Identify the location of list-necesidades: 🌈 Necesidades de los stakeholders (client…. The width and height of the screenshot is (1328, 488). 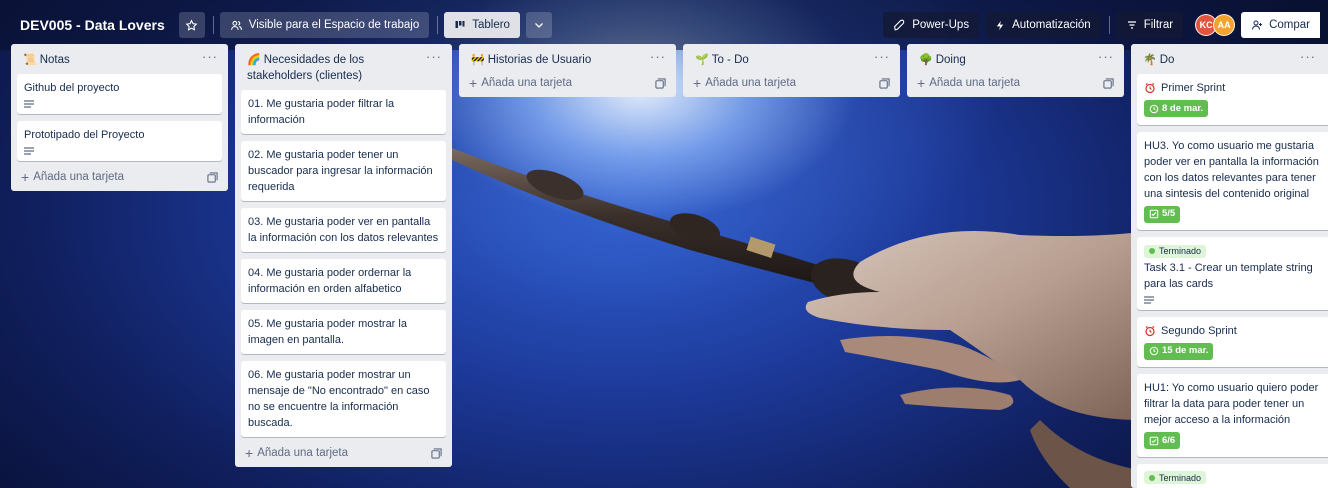
(343, 255).